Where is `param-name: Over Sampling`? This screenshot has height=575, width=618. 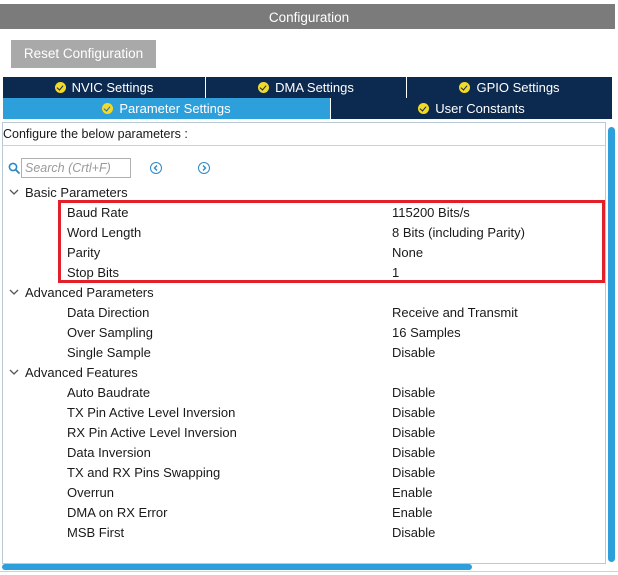
param-name: Over Sampling is located at coordinates (110, 332).